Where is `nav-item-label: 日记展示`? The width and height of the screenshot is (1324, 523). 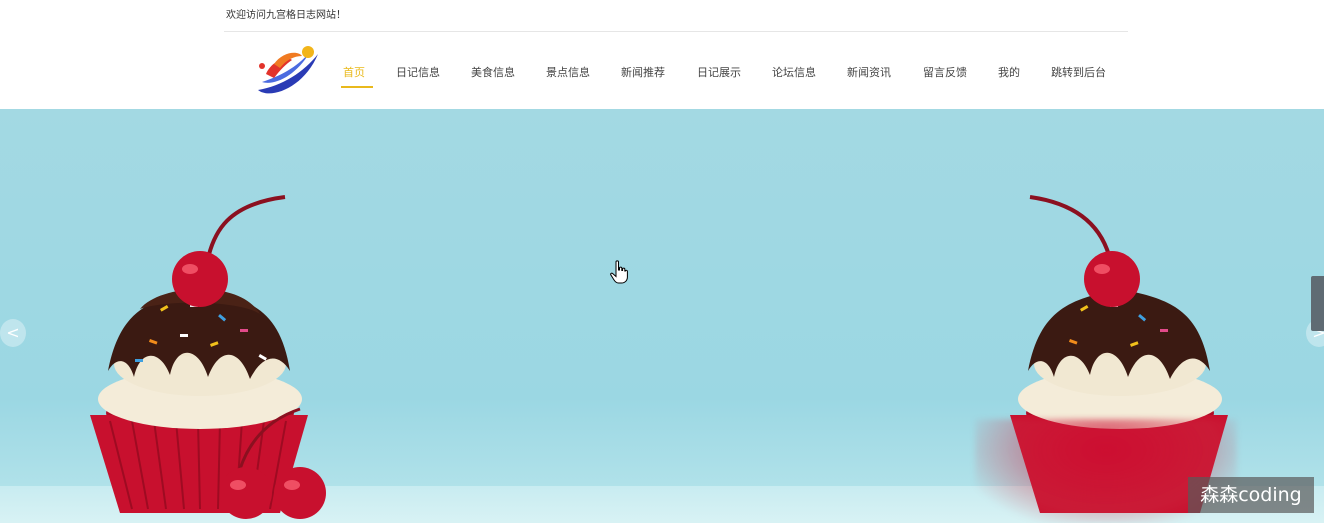 nav-item-label: 日记展示 is located at coordinates (719, 72).